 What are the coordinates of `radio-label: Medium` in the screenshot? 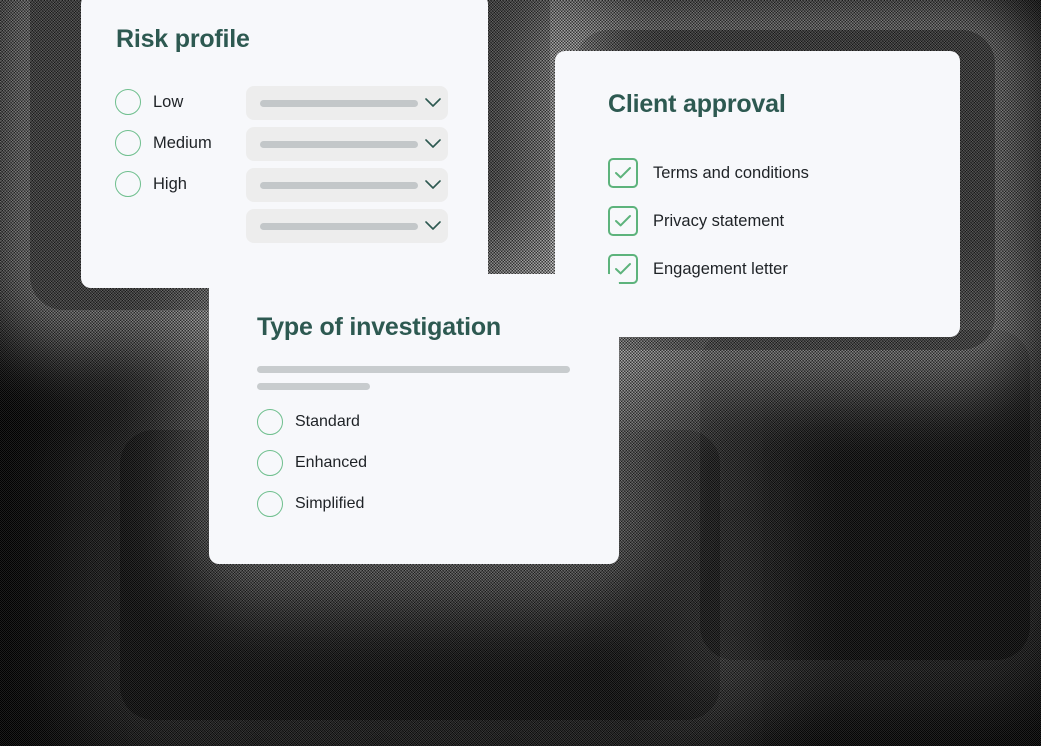 It's located at (182, 142).